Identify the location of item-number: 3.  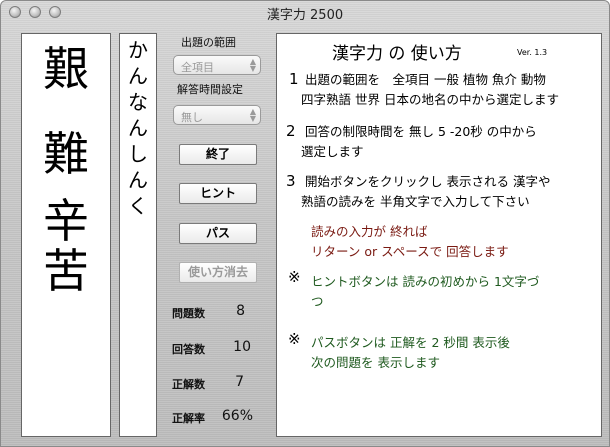
(291, 181).